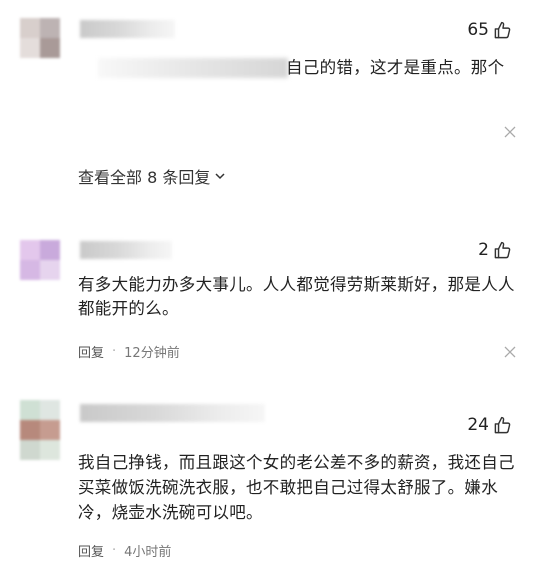 The image size is (544, 576). I want to click on view-all-replies-button: 查看全部 8 条回复, so click(152, 176).